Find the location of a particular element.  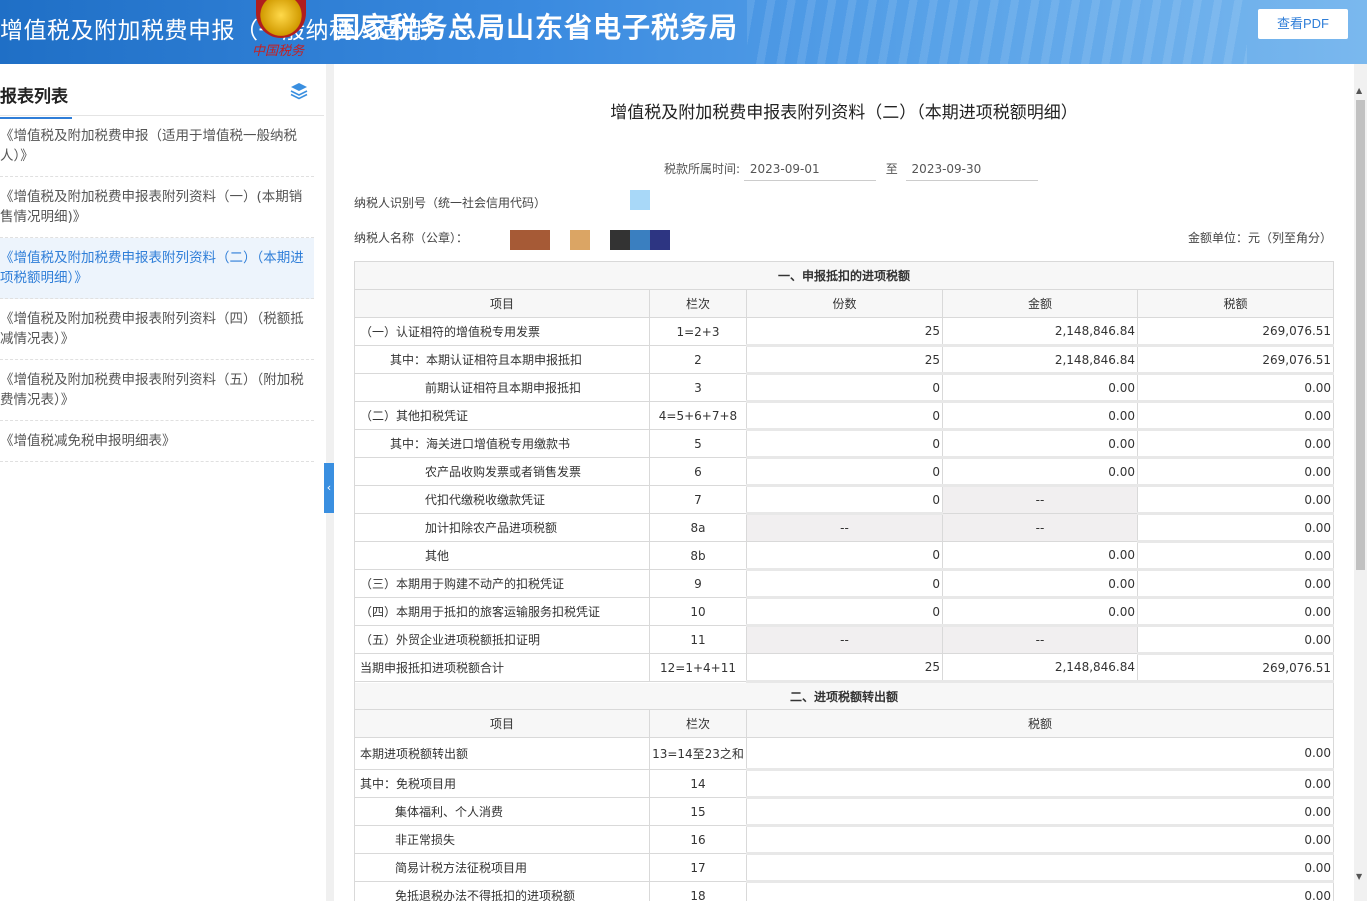

emblem-icon is located at coordinates (281, 19).